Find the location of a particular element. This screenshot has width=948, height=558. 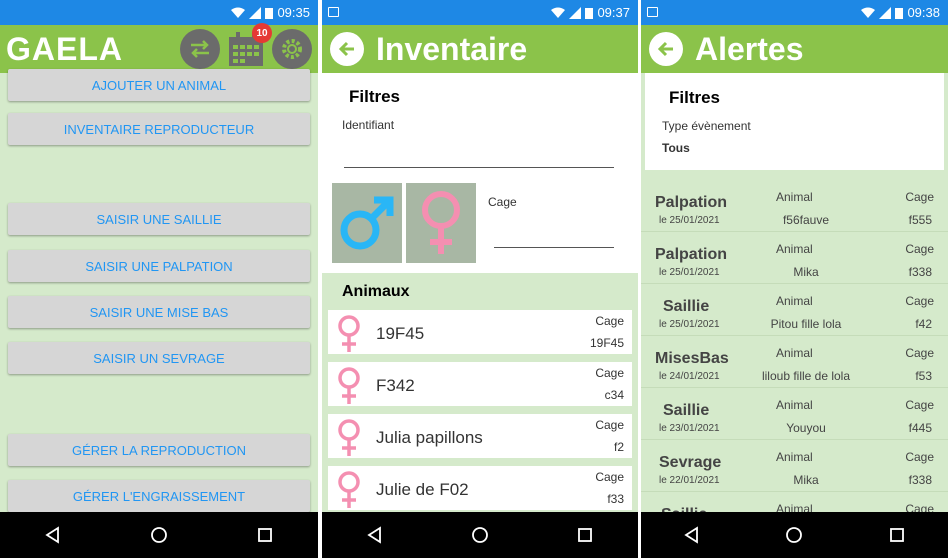

record-palpation-button: SAISIR UNE PALPATION is located at coordinates (159, 266).